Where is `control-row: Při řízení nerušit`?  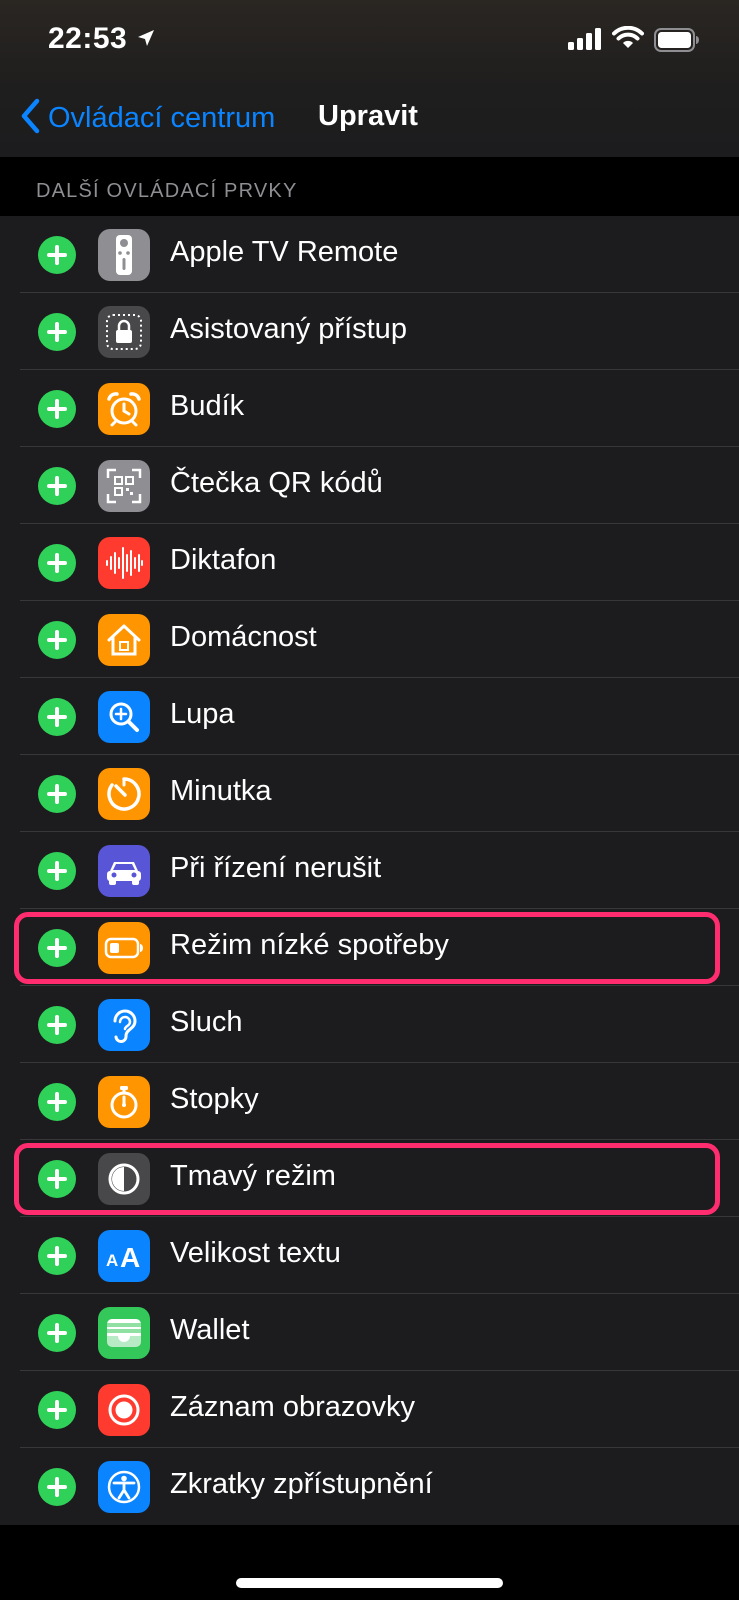
control-row: Při řízení nerušit is located at coordinates (369, 870).